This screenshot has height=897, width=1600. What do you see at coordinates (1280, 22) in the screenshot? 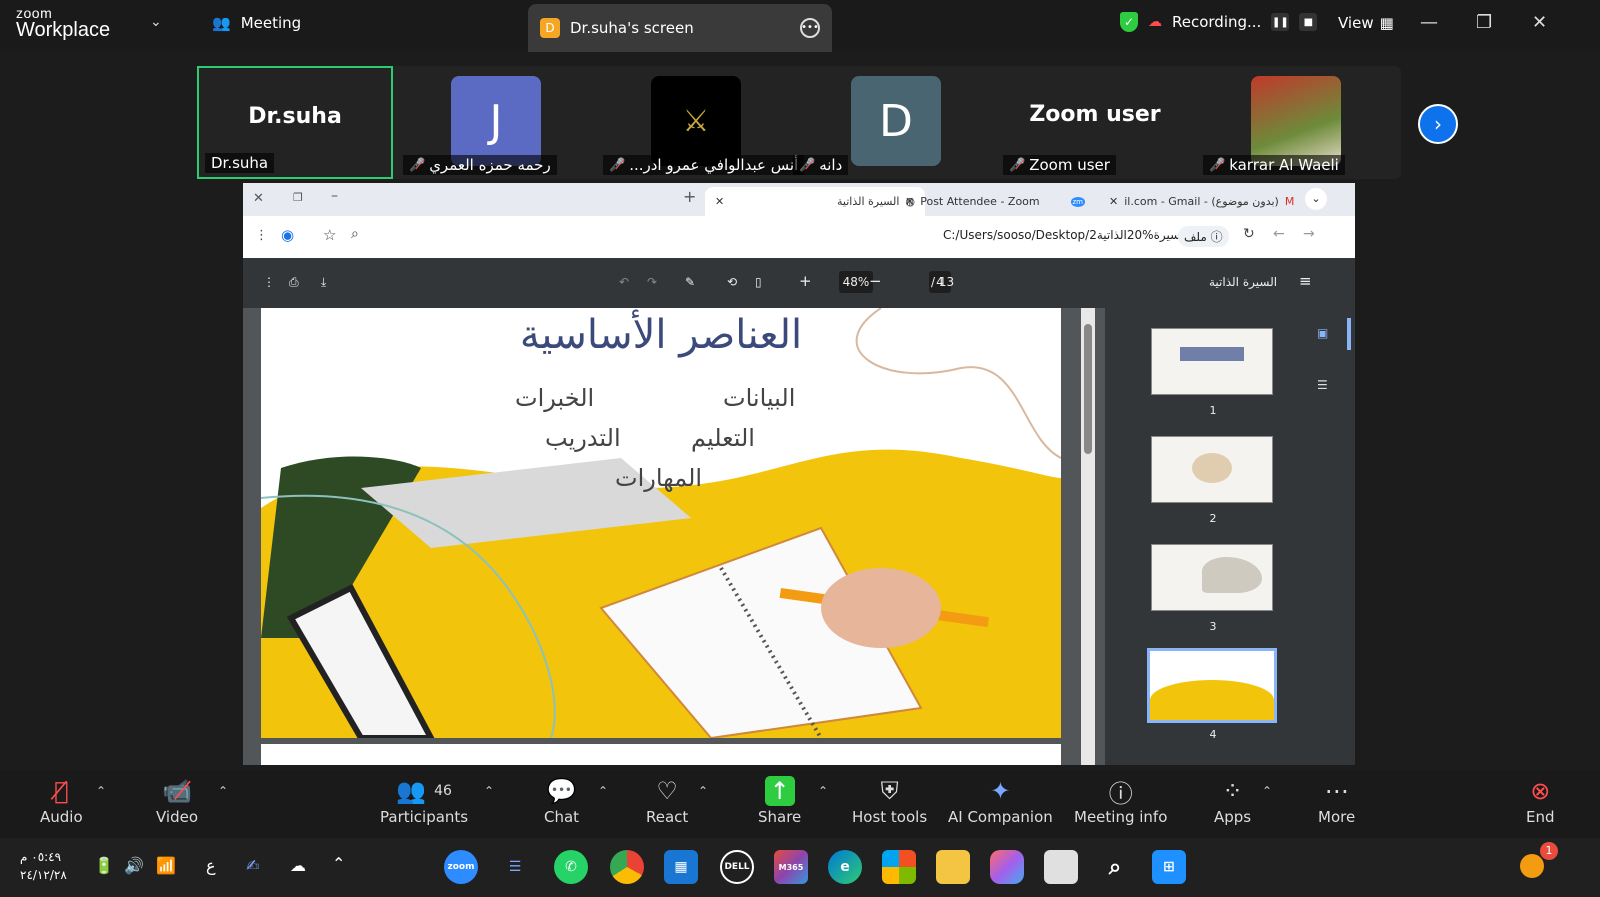
I see `pause-recording-button: ❚❚` at bounding box center [1280, 22].